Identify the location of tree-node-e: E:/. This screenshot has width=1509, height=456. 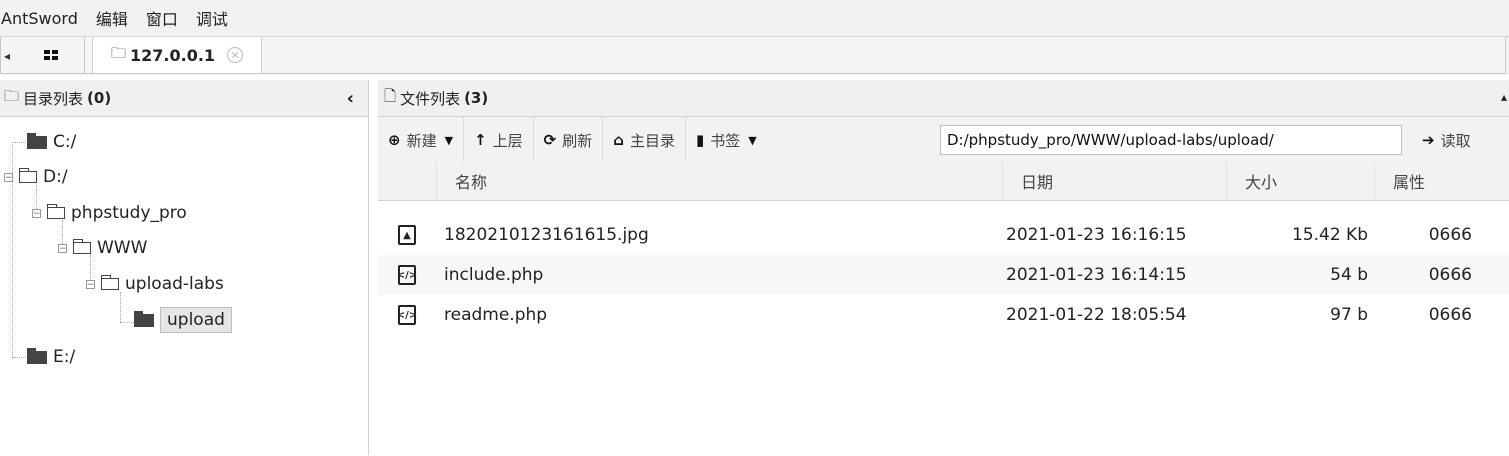
(51, 357).